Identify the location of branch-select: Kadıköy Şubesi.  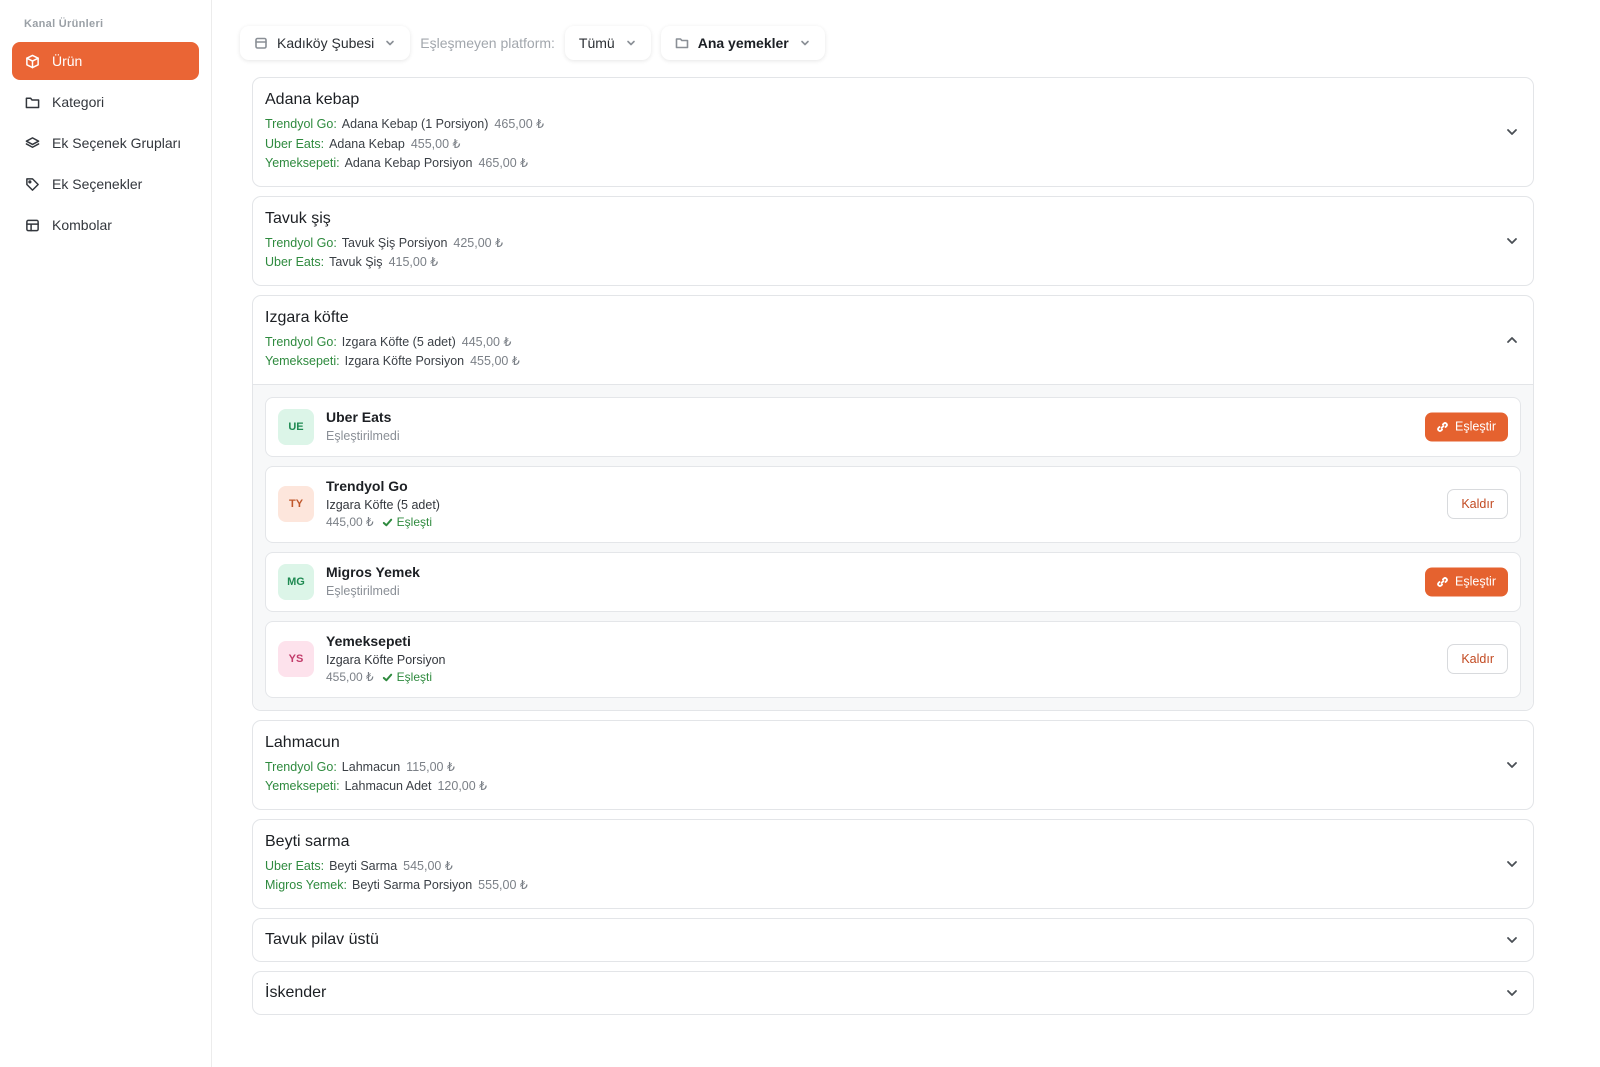
(325, 43).